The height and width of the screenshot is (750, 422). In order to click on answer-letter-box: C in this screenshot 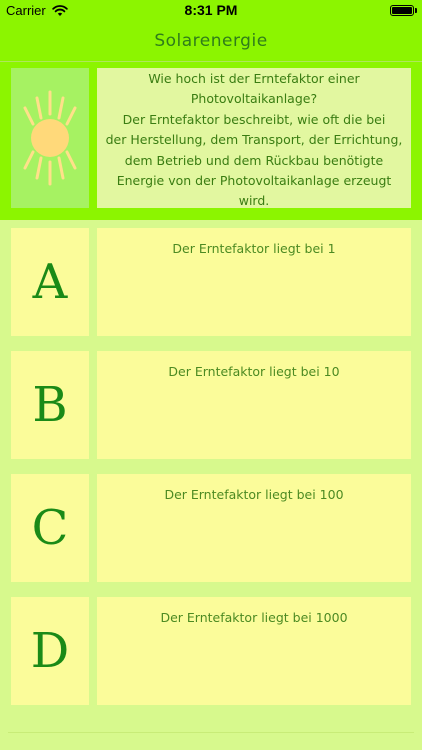, I will do `click(50, 528)`.